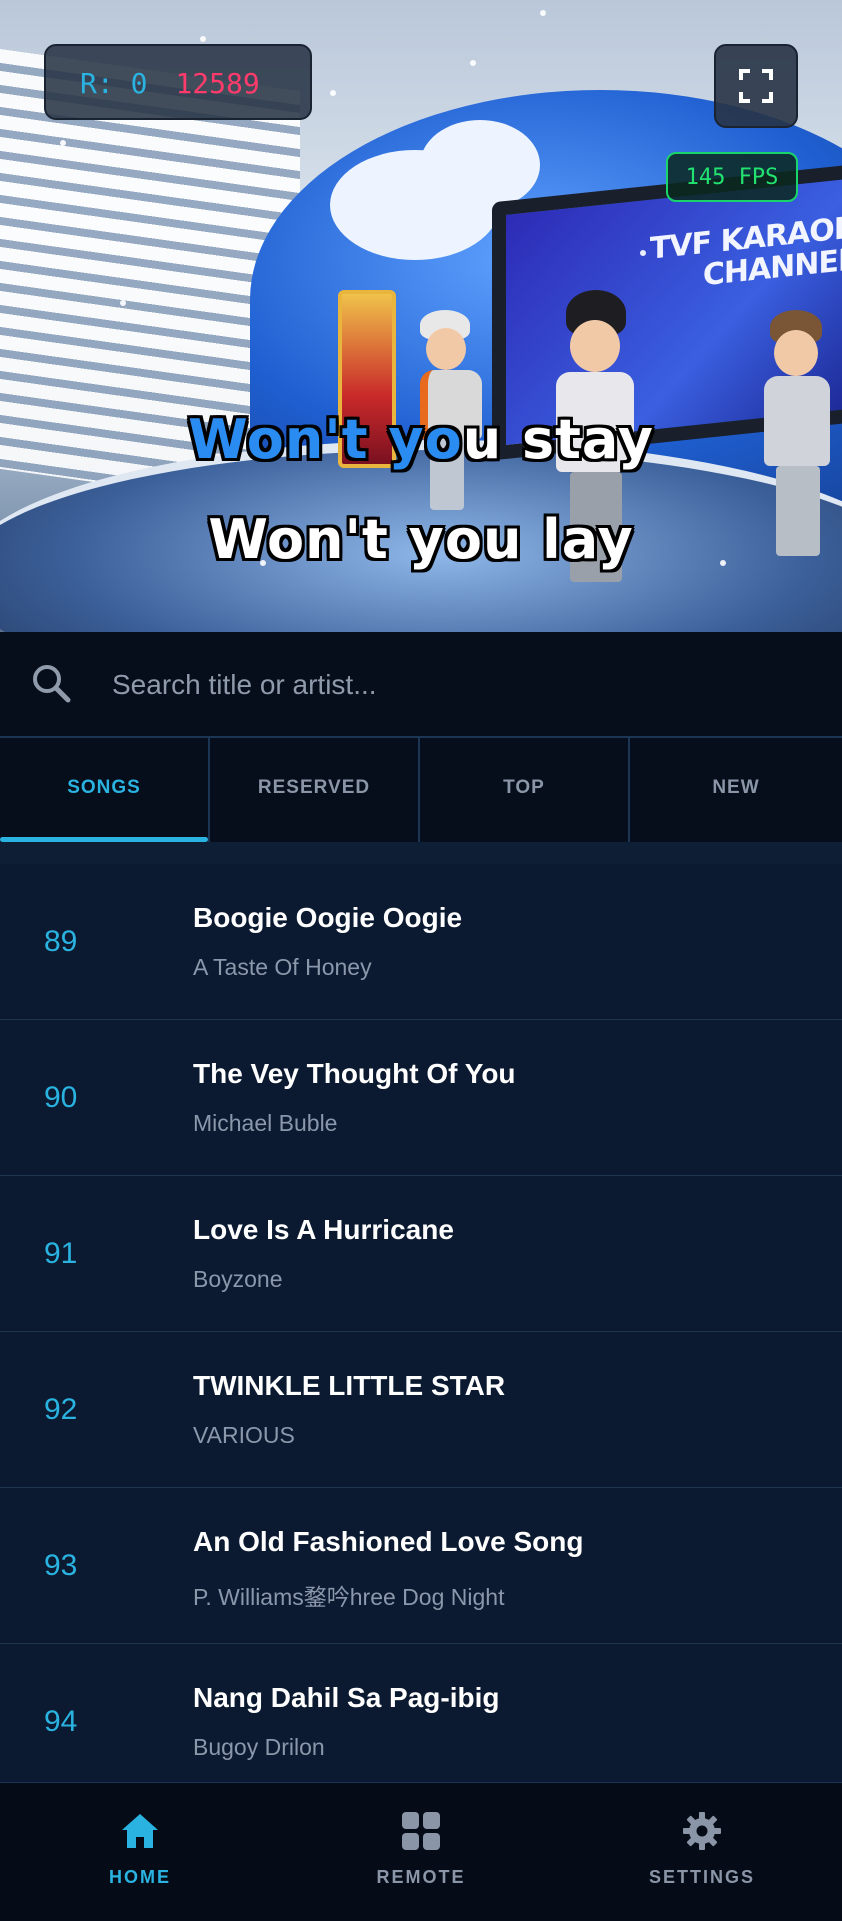 The image size is (842, 1921). I want to click on score-display: R: 0 12589, so click(178, 82).